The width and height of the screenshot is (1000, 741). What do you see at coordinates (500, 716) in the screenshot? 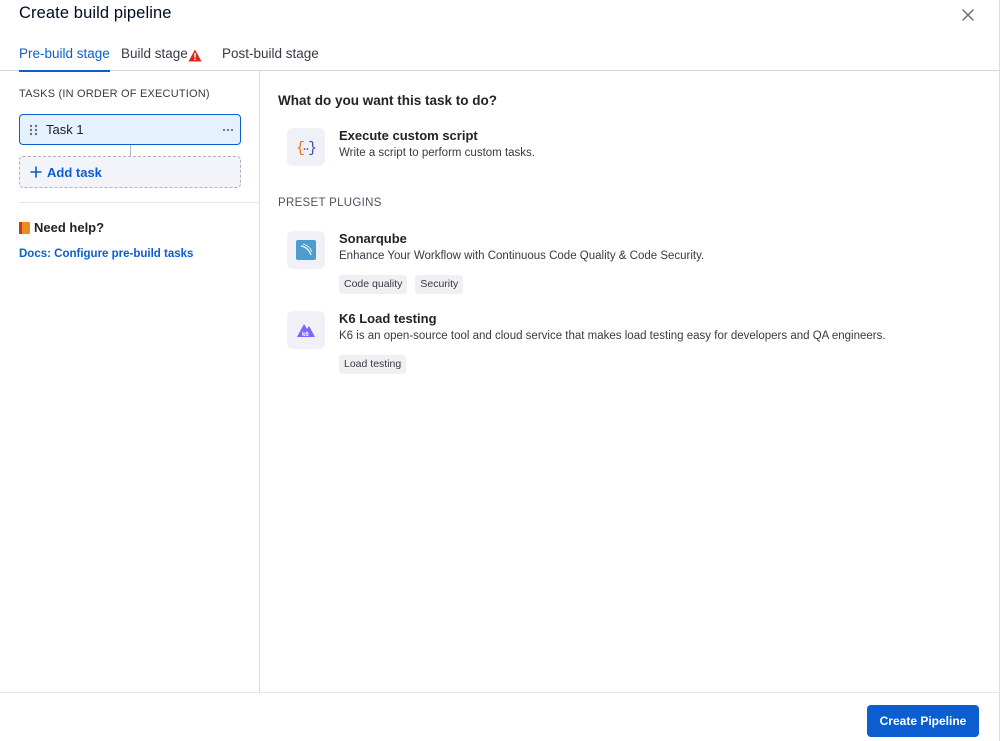
I see `modal-footer: Create Pipeline` at bounding box center [500, 716].